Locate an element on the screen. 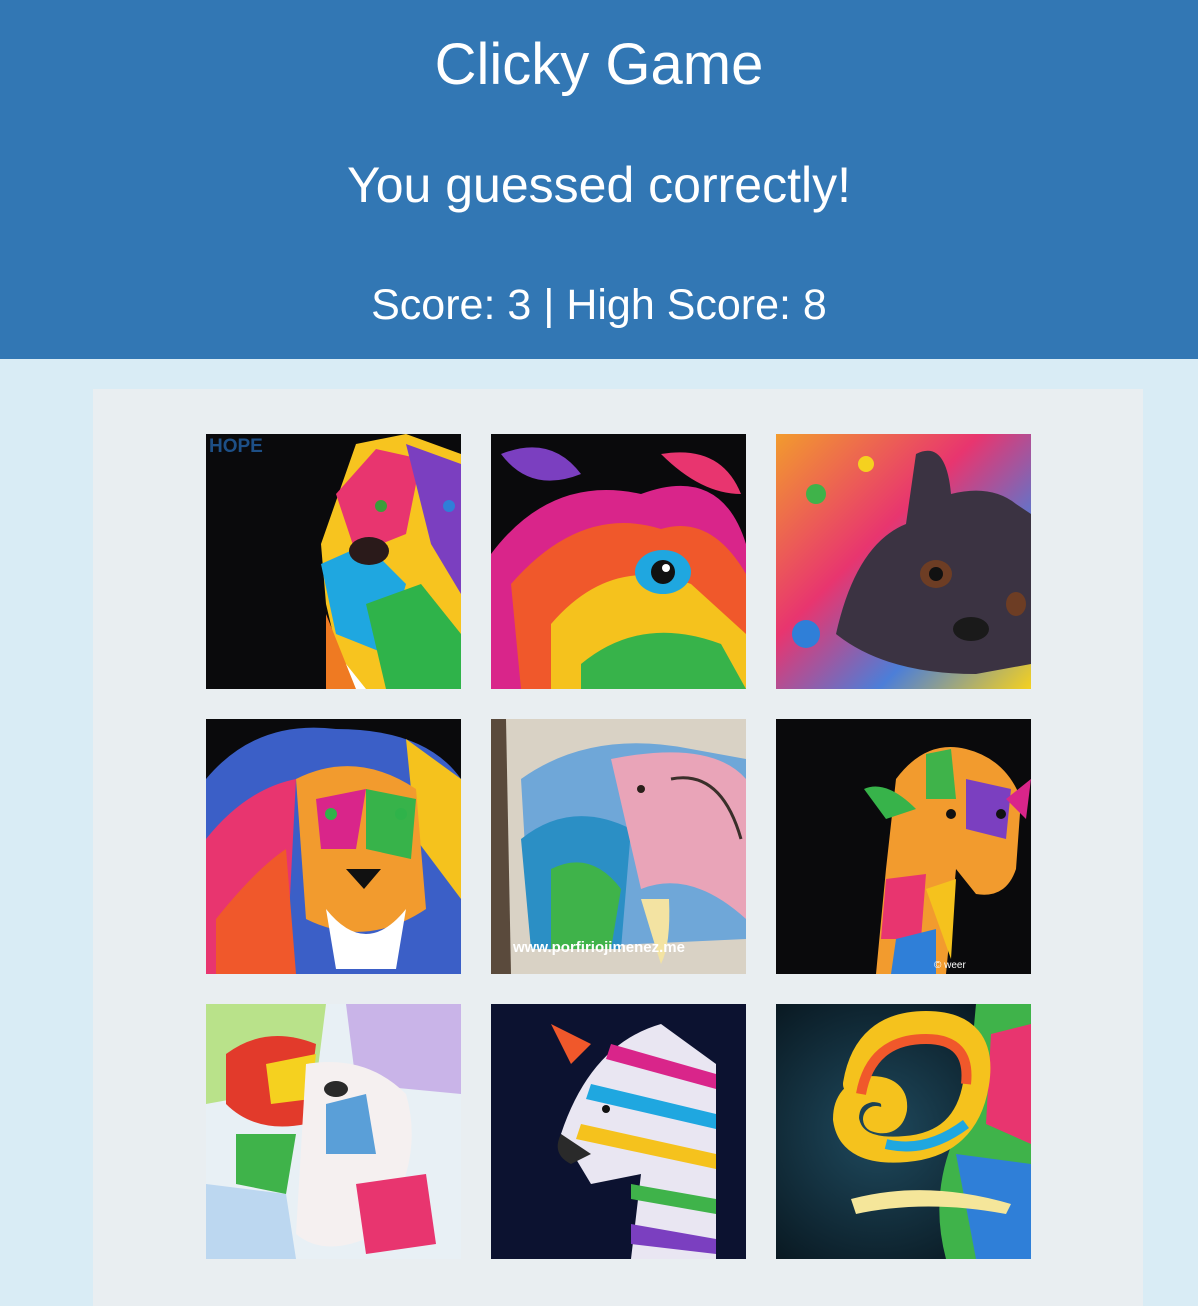 The image size is (1198, 1306). guess-status-message: You guessed correctly! is located at coordinates (598, 185).